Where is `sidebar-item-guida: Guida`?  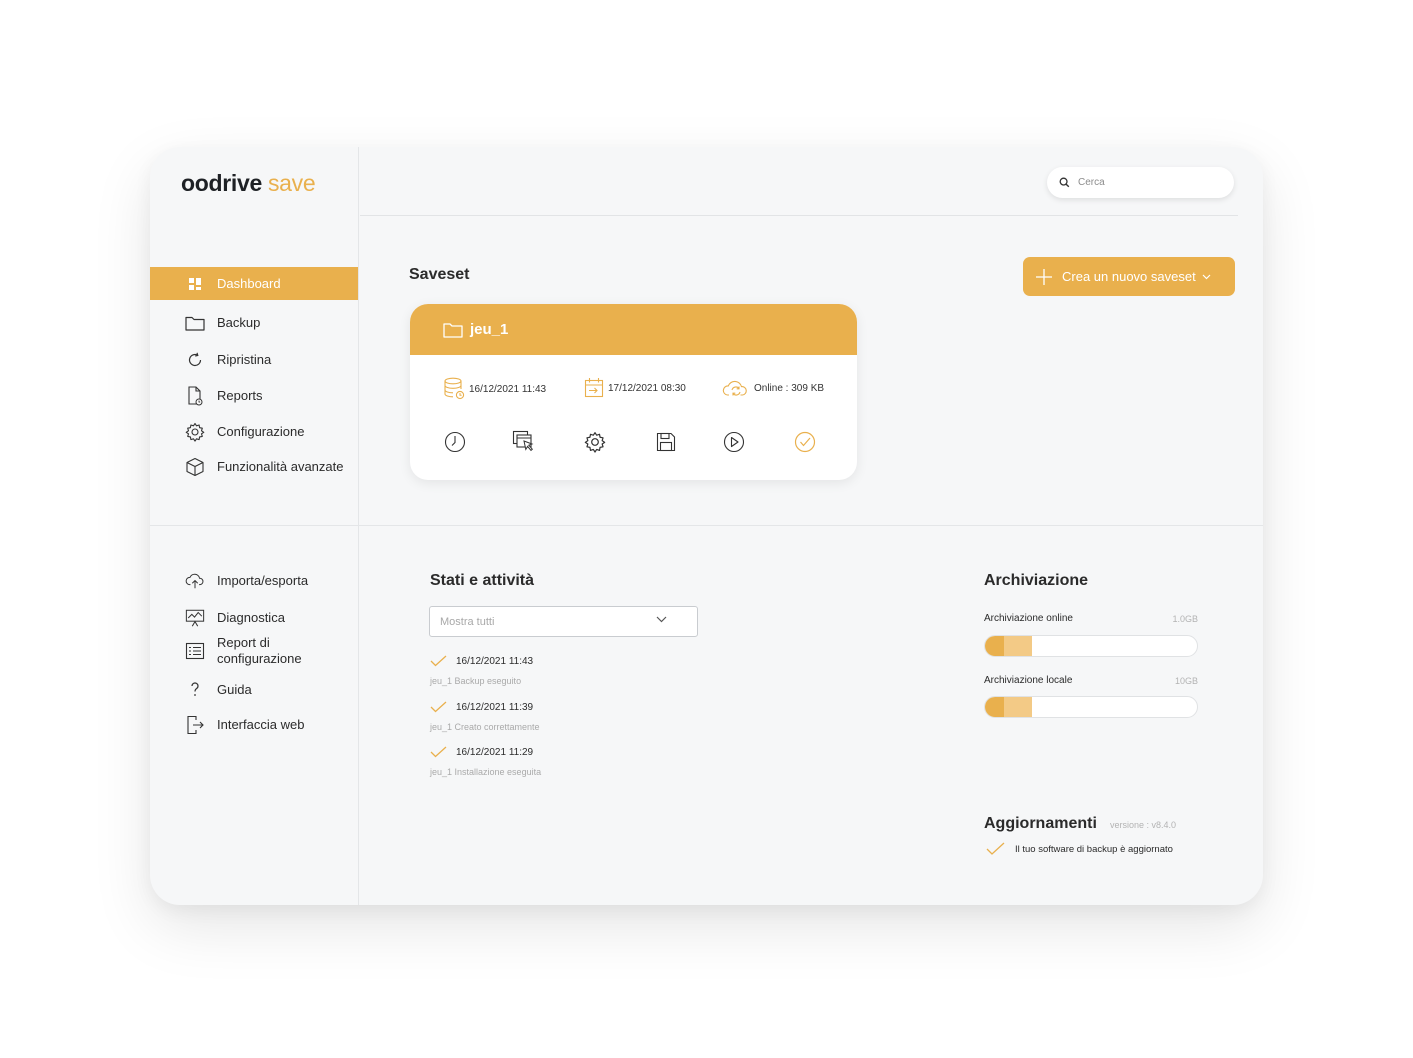
sidebar-item-guida: Guida is located at coordinates (254, 689).